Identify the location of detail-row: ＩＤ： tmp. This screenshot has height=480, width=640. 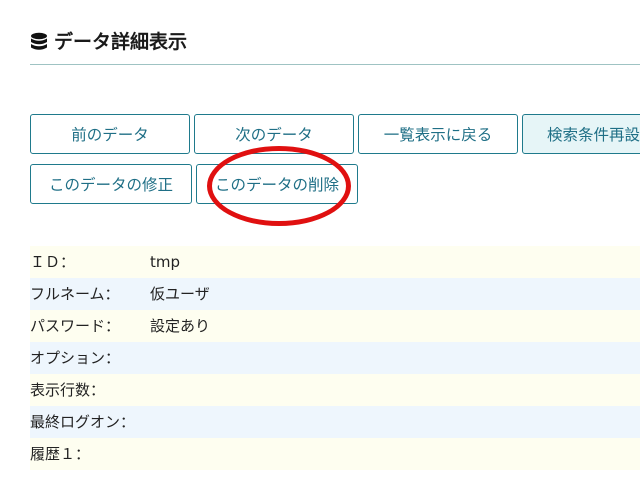
(335, 262).